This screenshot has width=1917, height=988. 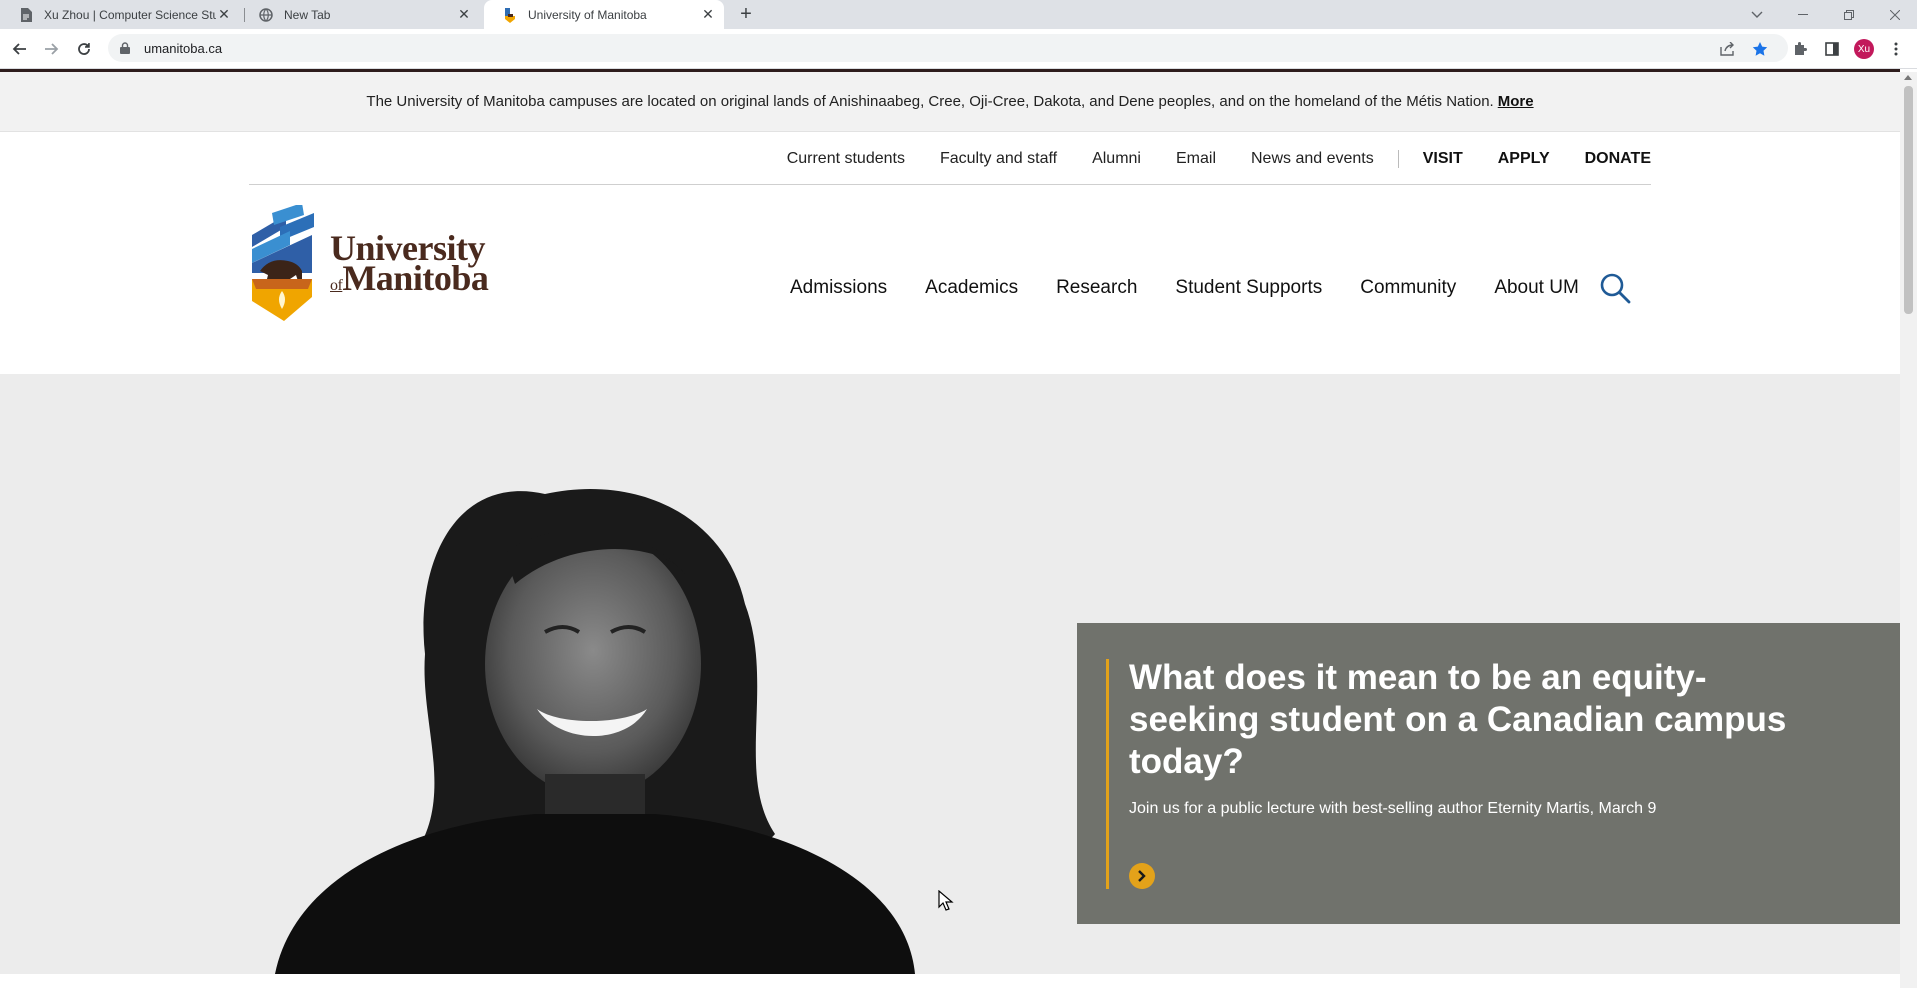 What do you see at coordinates (587, 14) in the screenshot?
I see `tab-title: University of Manitoba` at bounding box center [587, 14].